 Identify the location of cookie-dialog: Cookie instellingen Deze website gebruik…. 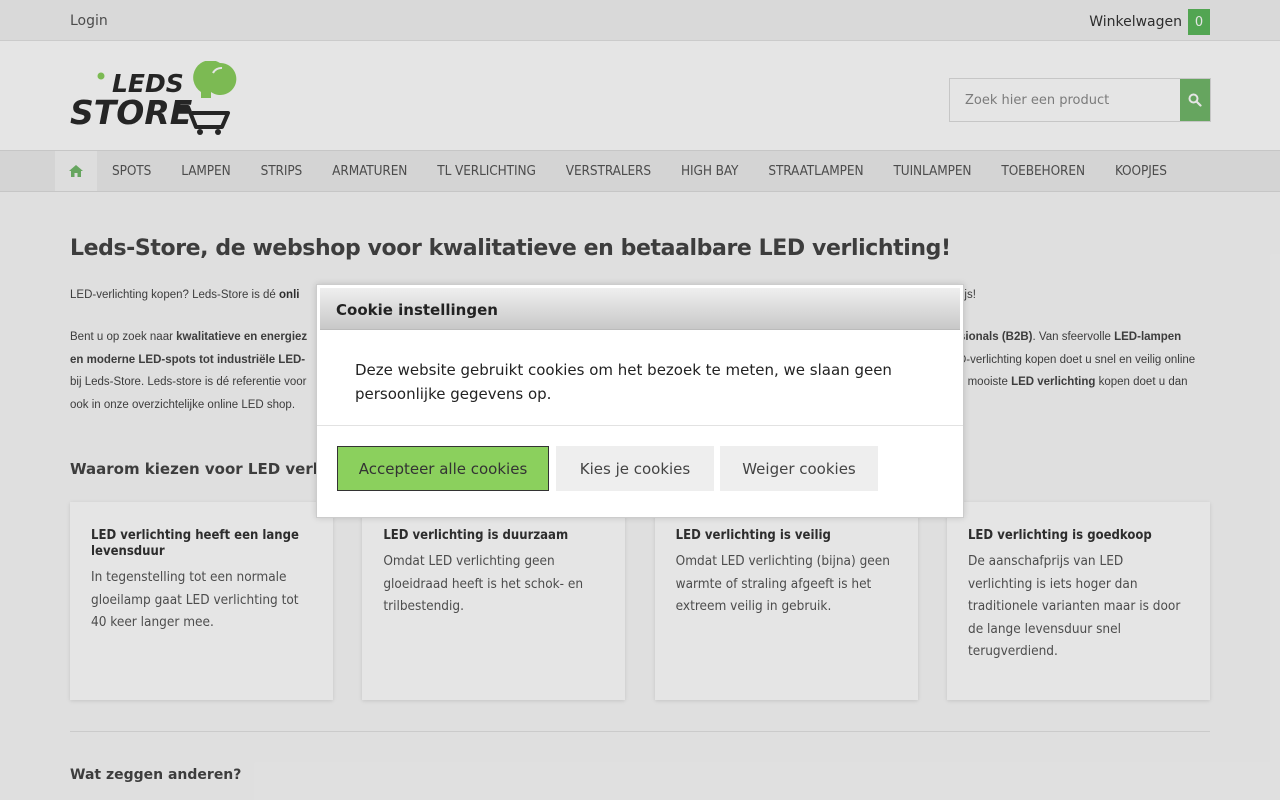
(640, 401).